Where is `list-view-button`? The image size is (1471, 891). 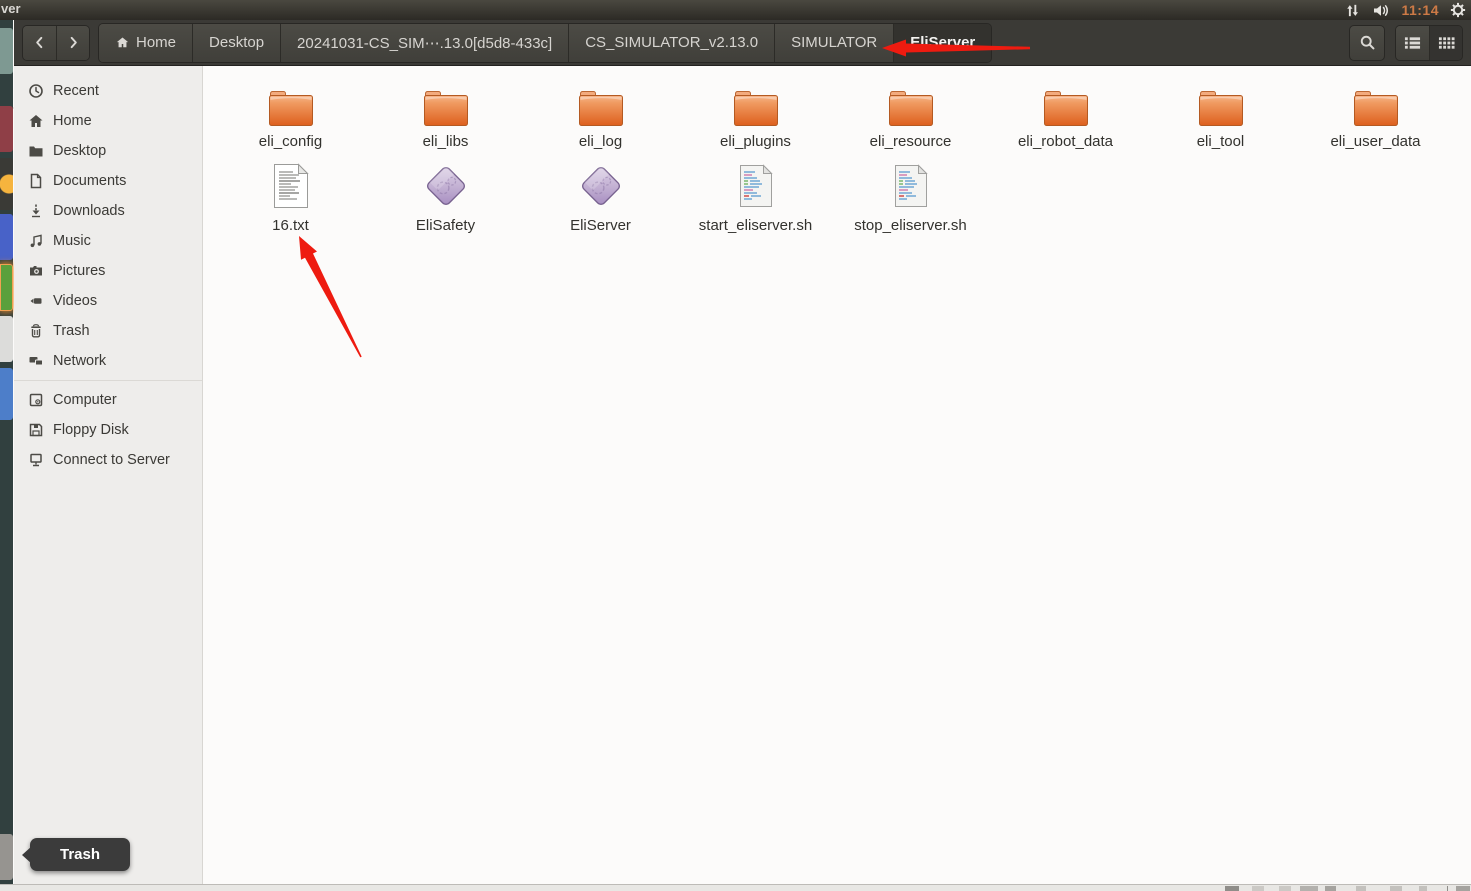 list-view-button is located at coordinates (1412, 42).